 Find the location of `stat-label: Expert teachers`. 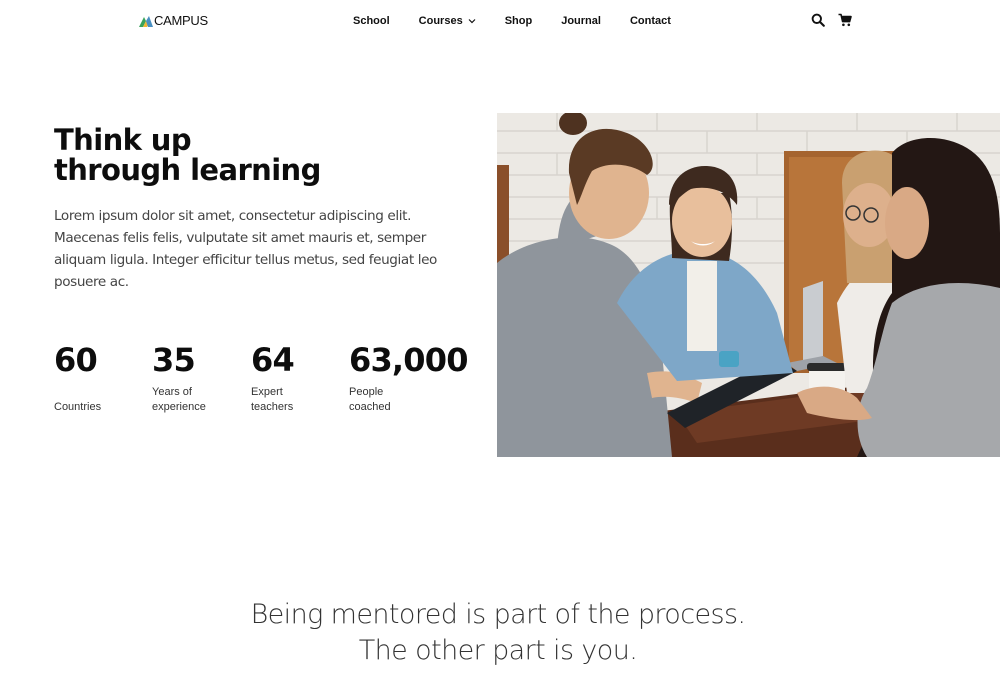

stat-label: Expert teachers is located at coordinates (291, 400).